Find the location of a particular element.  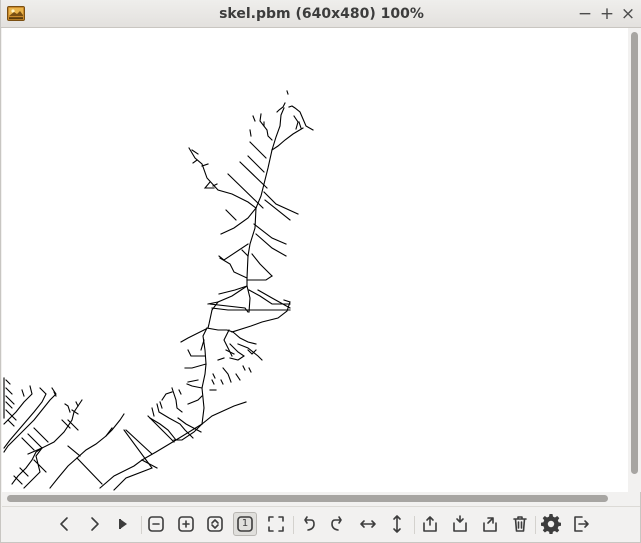

previous-image-button is located at coordinates (65, 524).